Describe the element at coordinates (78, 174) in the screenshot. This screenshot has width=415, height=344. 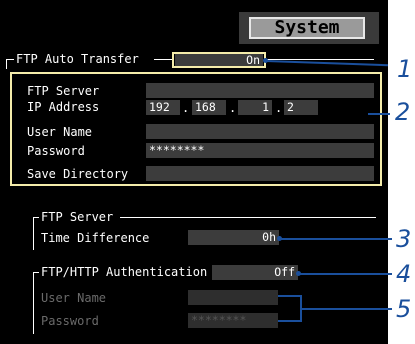
I see `save-directory-label: Save Directory` at that location.